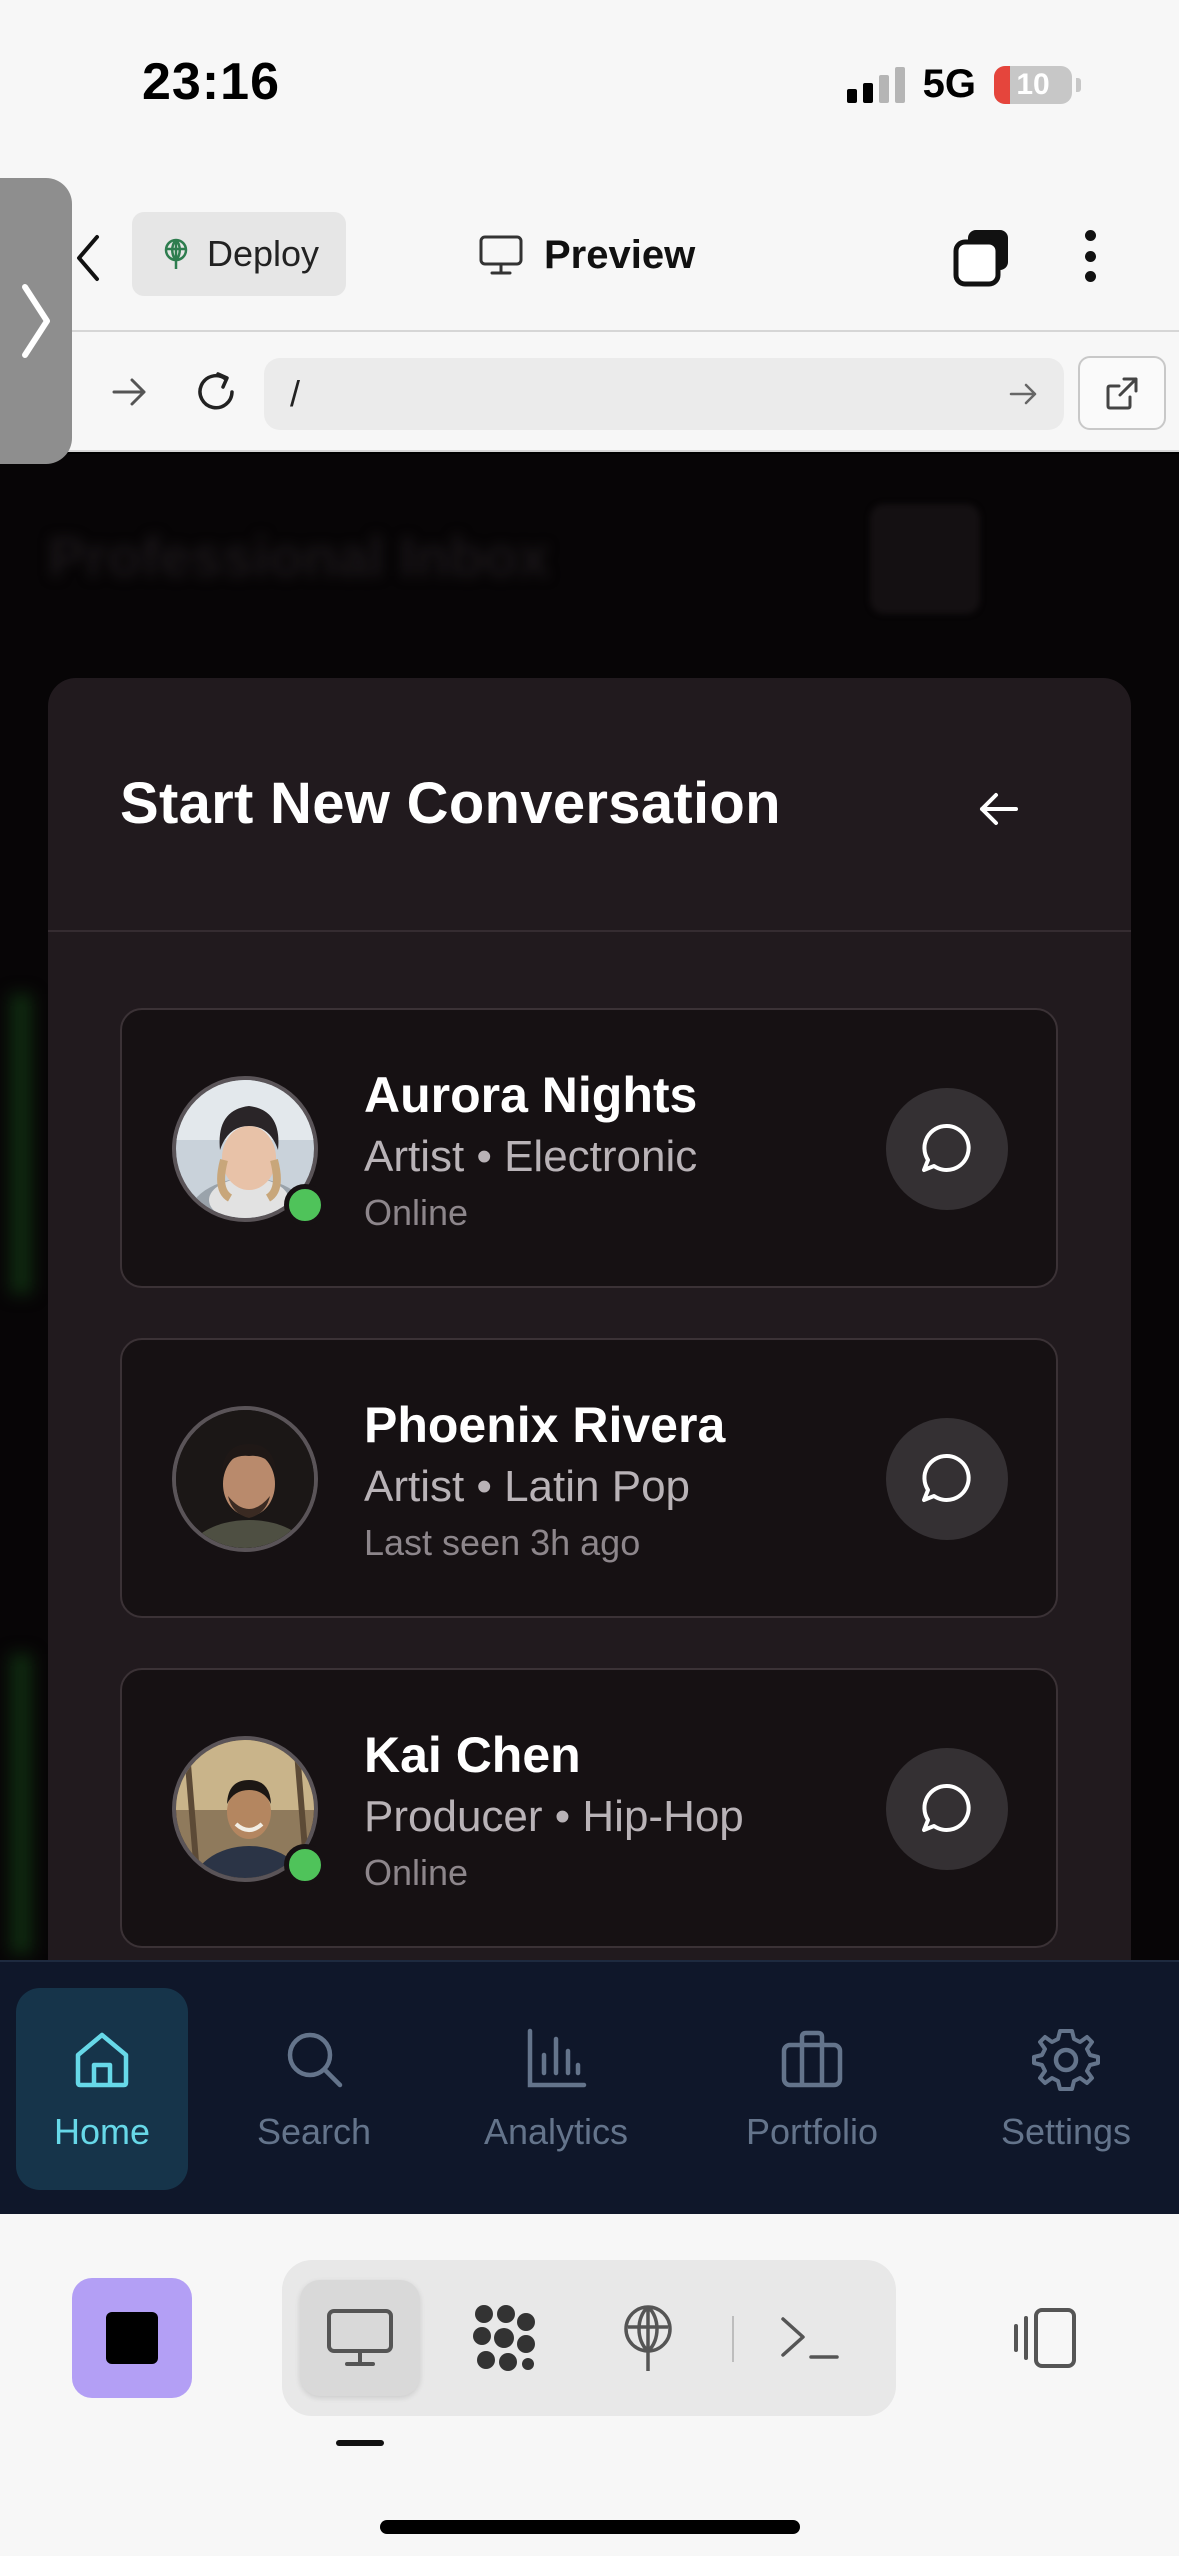  I want to click on deploy-label: Deploy, so click(263, 253).